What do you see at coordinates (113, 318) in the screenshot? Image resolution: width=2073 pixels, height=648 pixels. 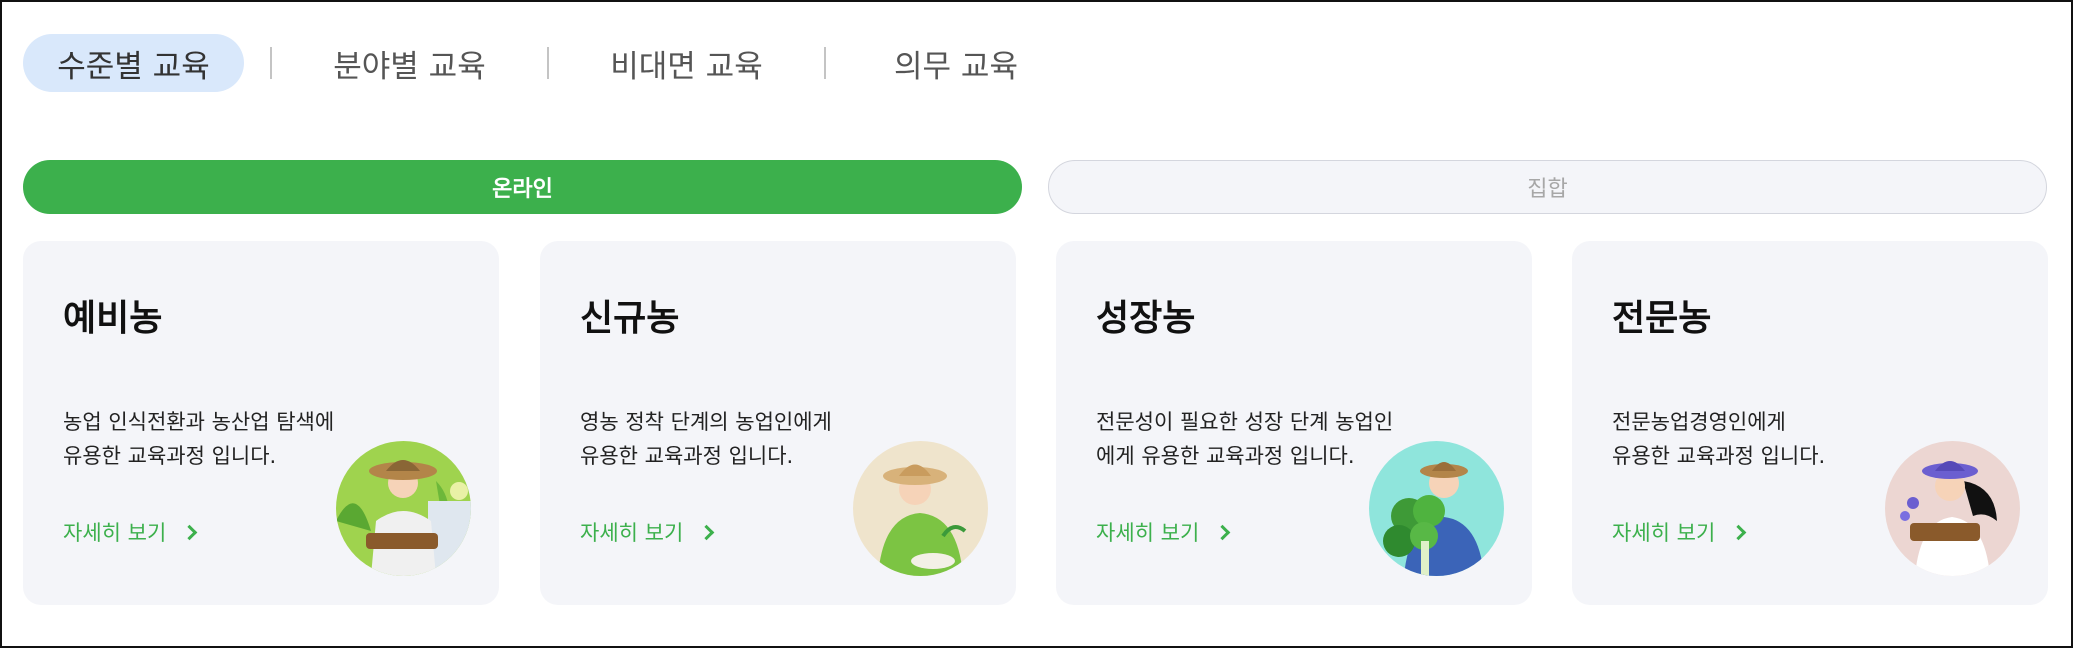 I see `card-title: 예비농` at bounding box center [113, 318].